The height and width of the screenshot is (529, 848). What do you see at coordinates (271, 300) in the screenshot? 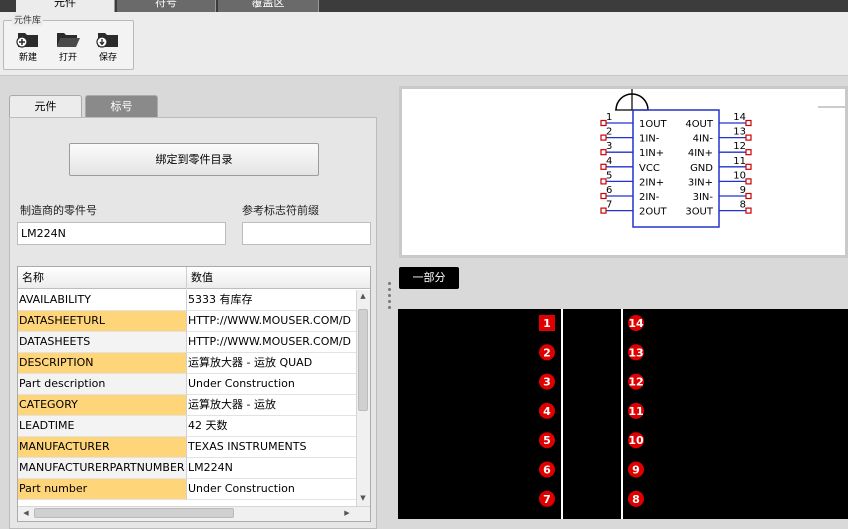
I see `property-value-cell: 5333 有库存` at bounding box center [271, 300].